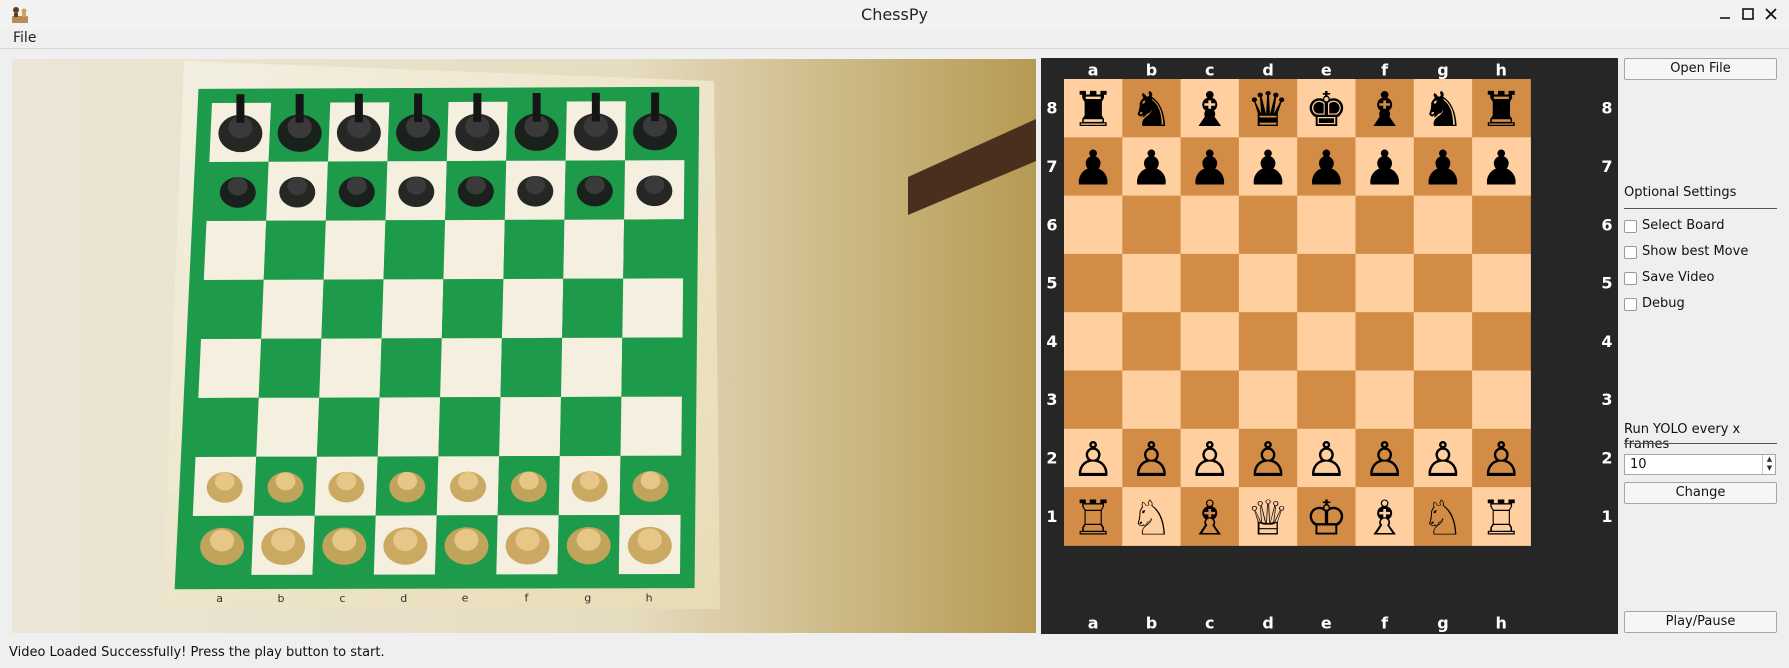 Image resolution: width=1789 pixels, height=668 pixels. Describe the element at coordinates (1606, 399) in the screenshot. I see `rank-label-right: 3` at that location.